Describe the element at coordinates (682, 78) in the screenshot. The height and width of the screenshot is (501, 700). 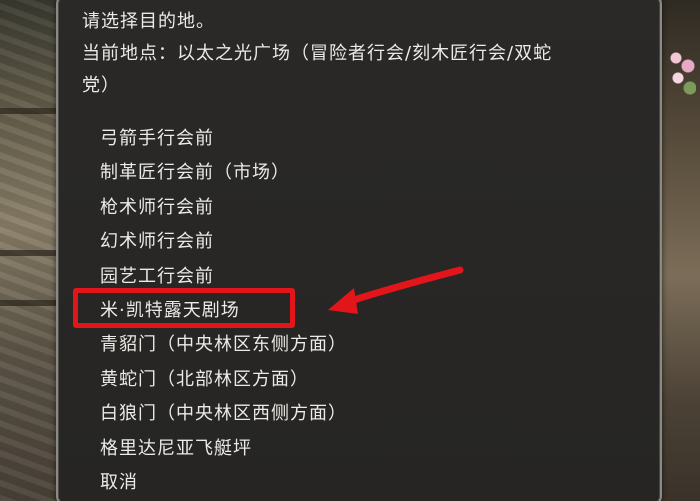
I see `flowers-decoration` at that location.